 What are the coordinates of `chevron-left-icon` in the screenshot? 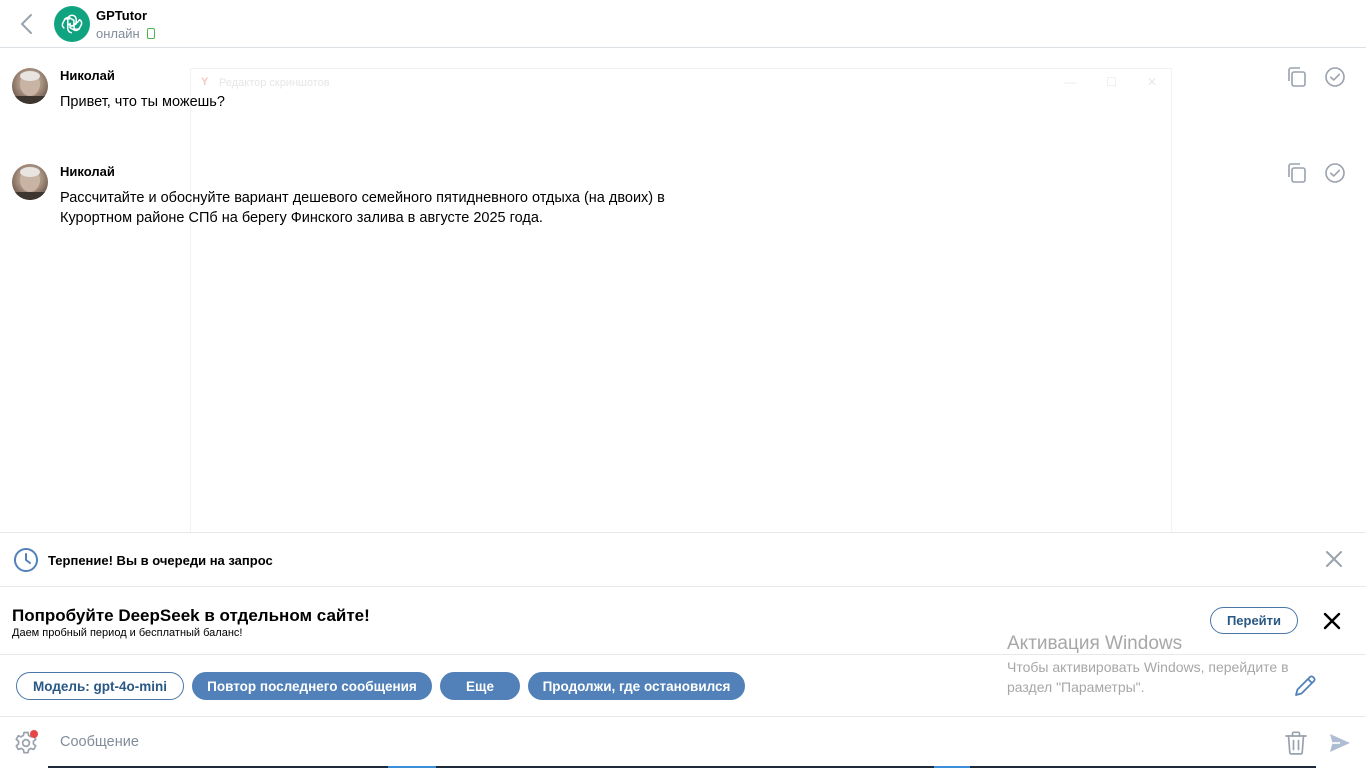 It's located at (26, 24).